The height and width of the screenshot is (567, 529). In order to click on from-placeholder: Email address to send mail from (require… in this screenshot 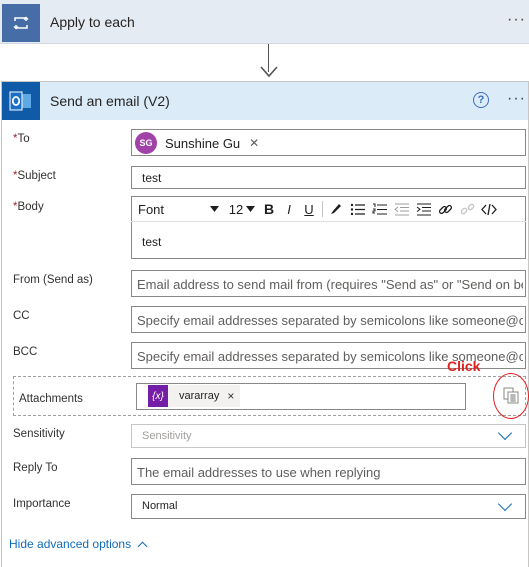, I will do `click(330, 284)`.